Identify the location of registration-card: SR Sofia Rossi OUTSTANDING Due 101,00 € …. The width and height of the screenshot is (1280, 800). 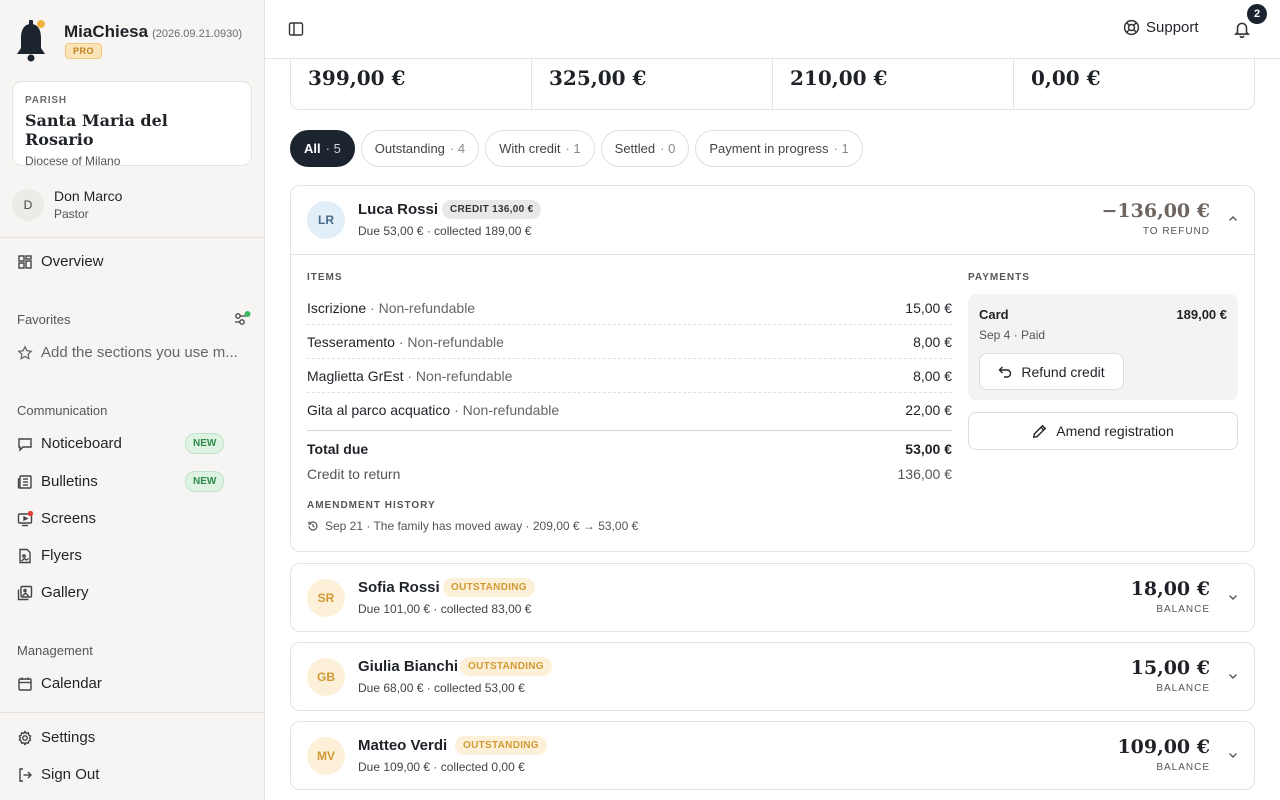
(772, 597).